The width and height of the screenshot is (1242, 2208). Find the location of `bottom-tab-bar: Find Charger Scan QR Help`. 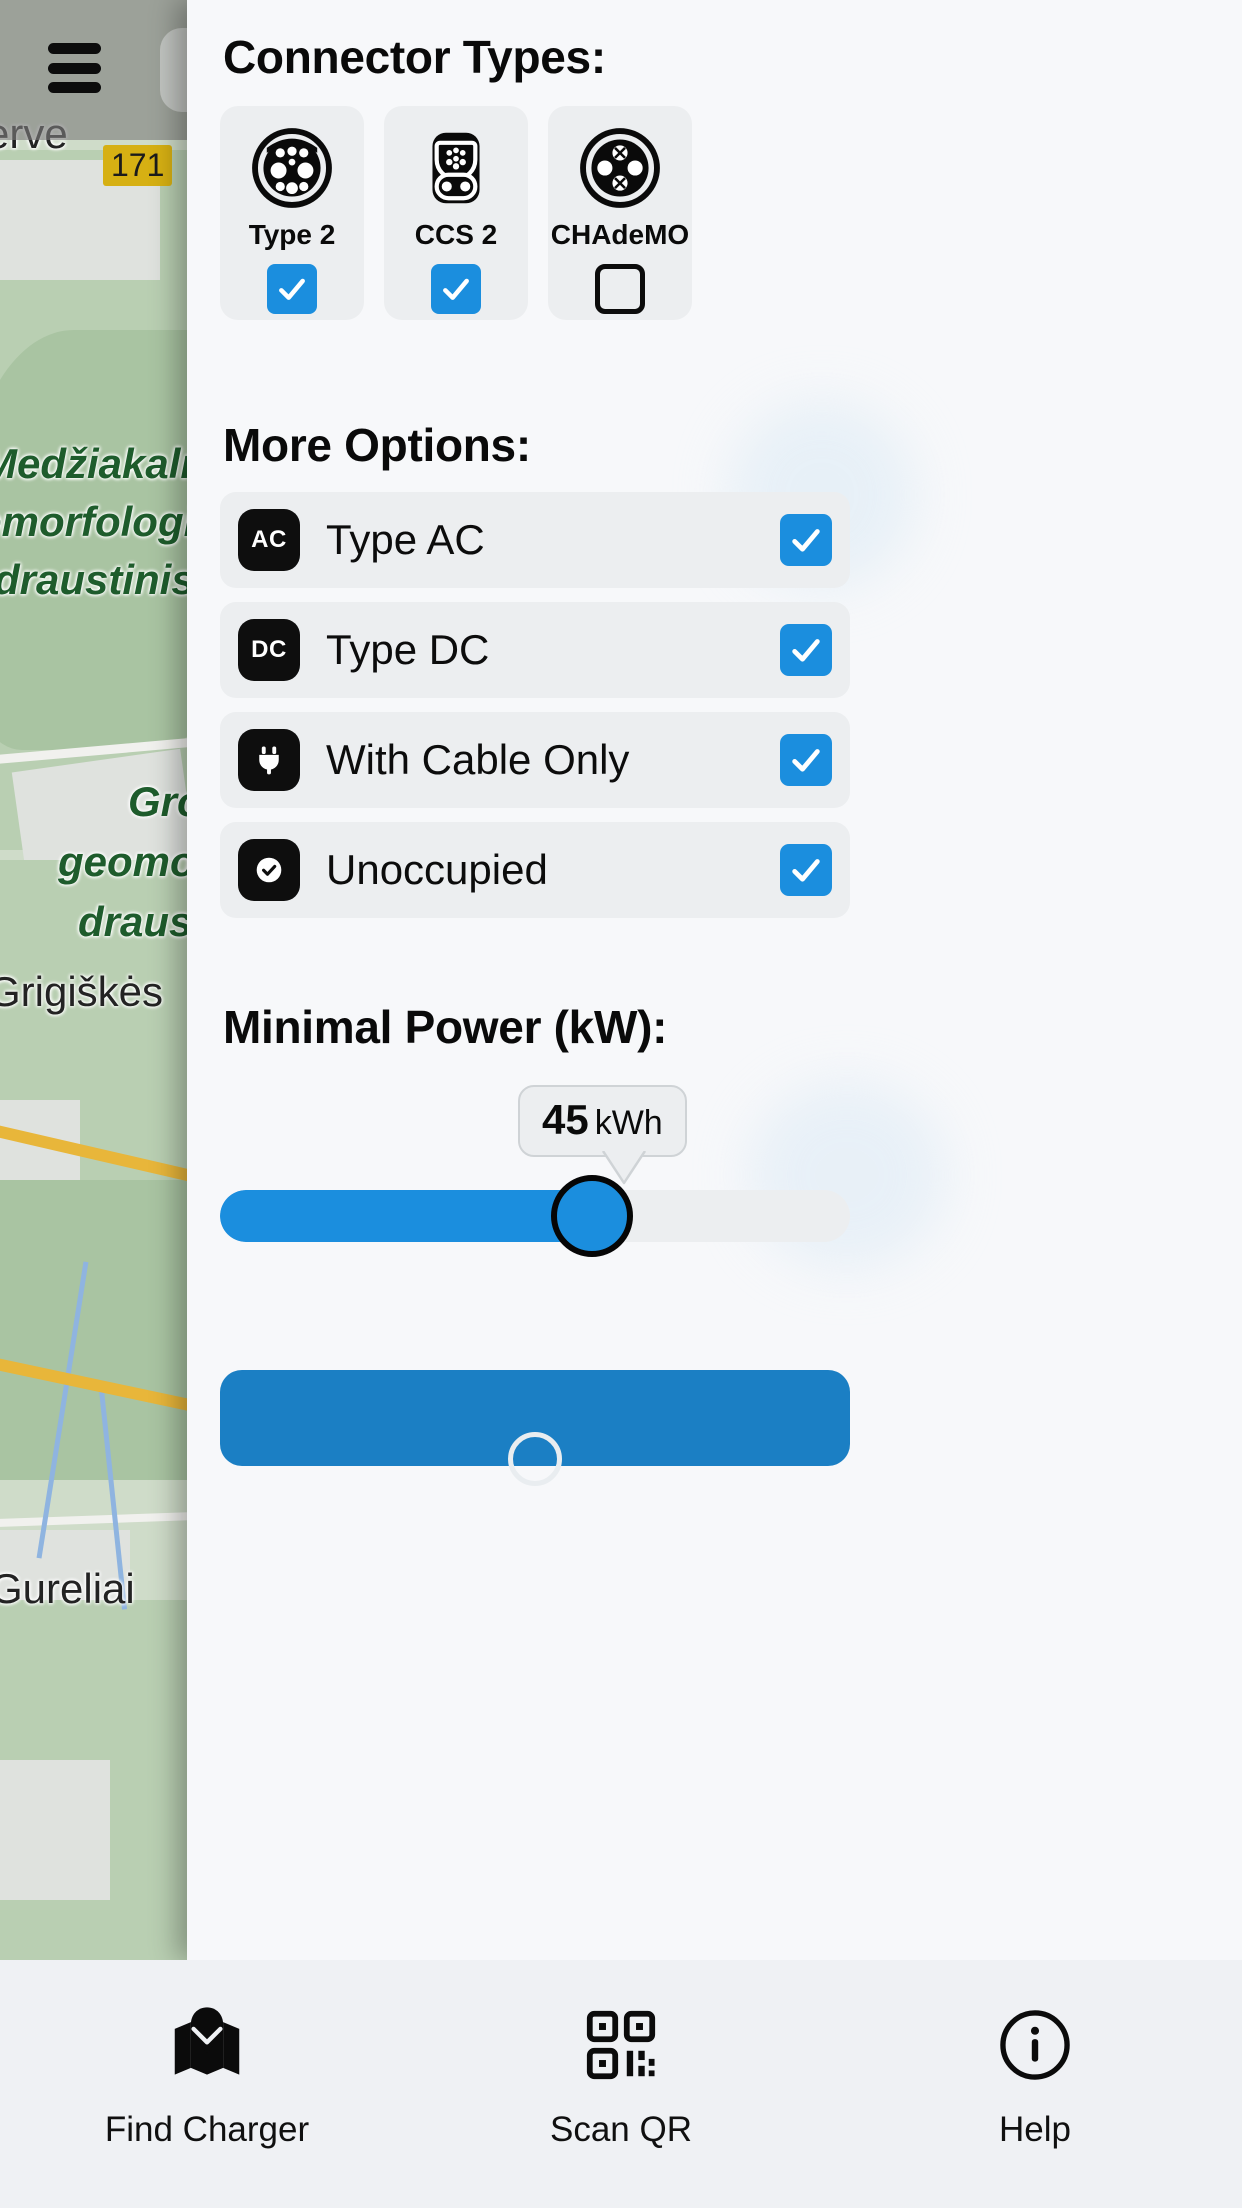

bottom-tab-bar: Find Charger Scan QR Help is located at coordinates (621, 2084).